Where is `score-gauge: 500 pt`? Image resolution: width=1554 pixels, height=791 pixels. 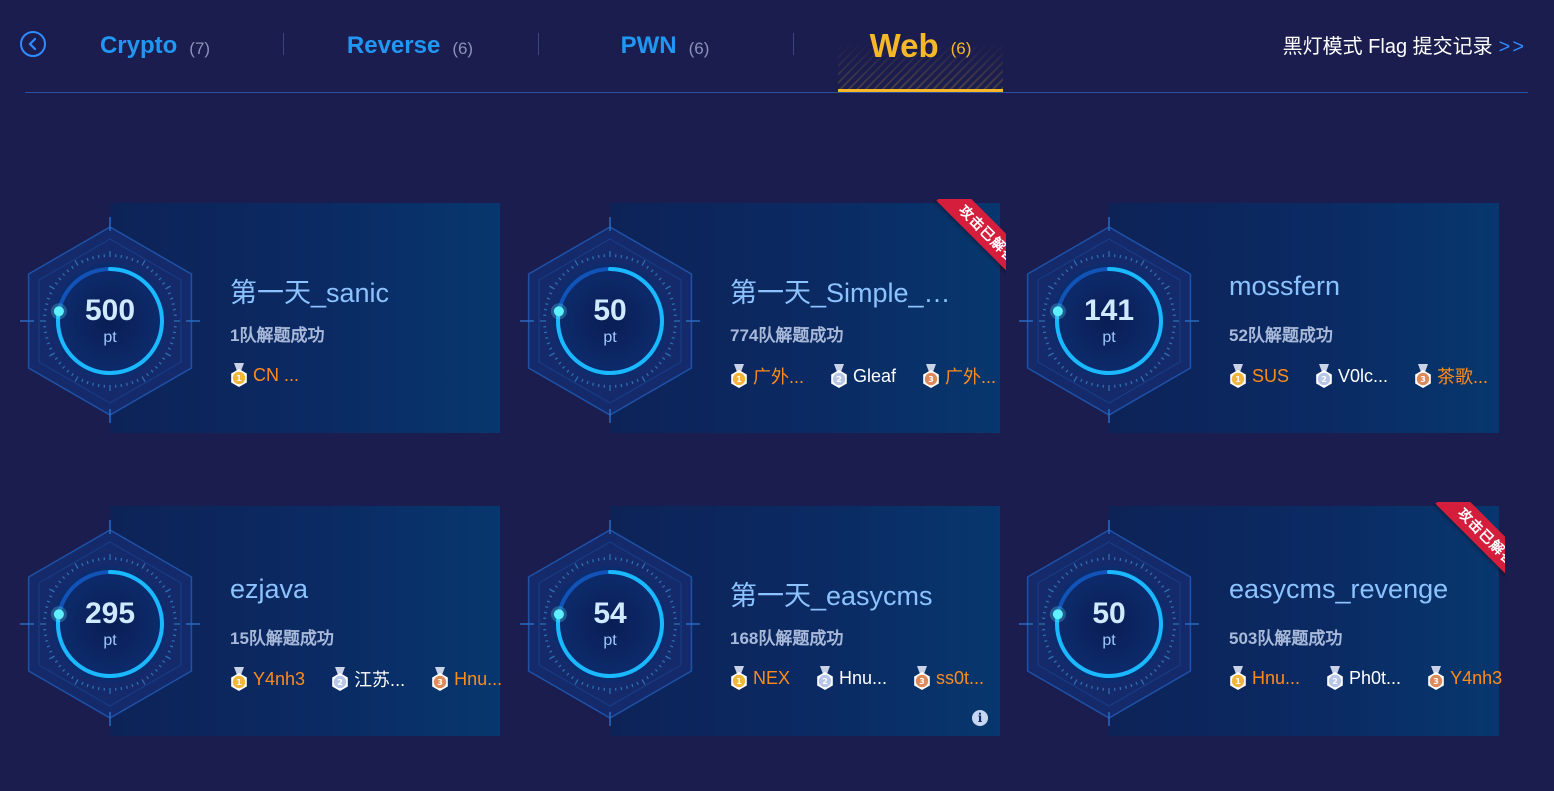
score-gauge: 500 pt is located at coordinates (110, 320).